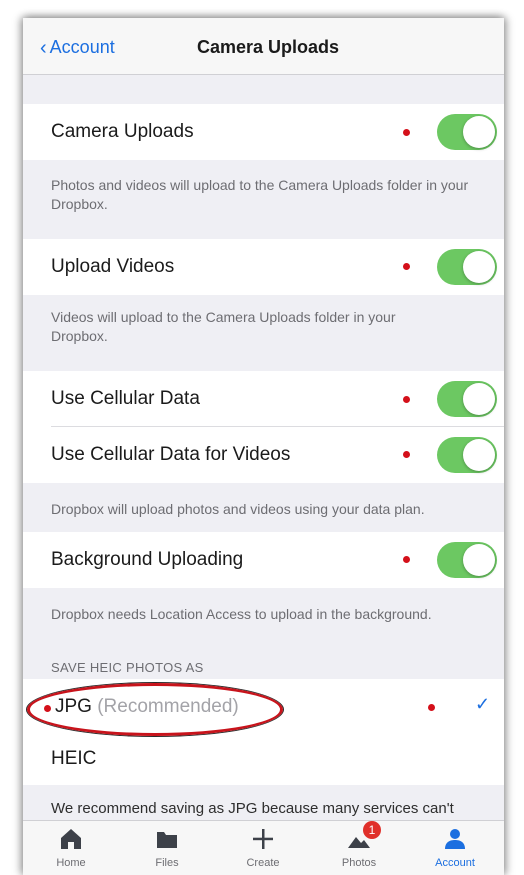  Describe the element at coordinates (455, 863) in the screenshot. I see `tab-account-label: Account` at that location.